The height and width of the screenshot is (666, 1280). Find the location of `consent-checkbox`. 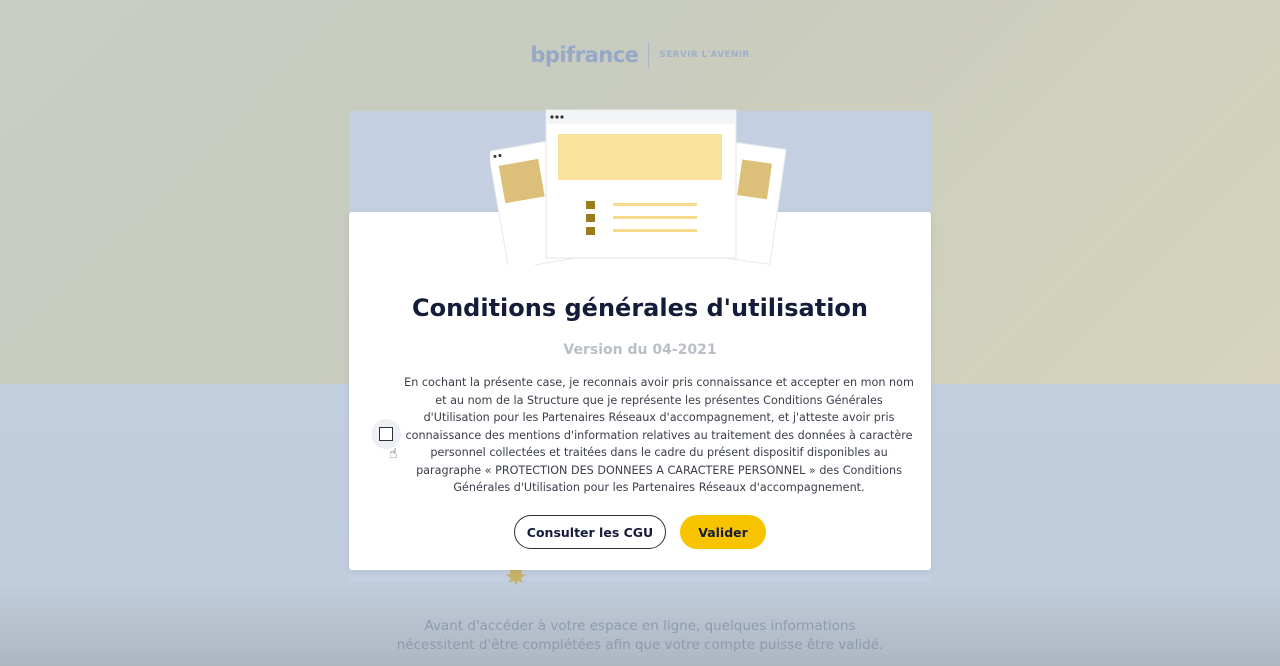

consent-checkbox is located at coordinates (386, 434).